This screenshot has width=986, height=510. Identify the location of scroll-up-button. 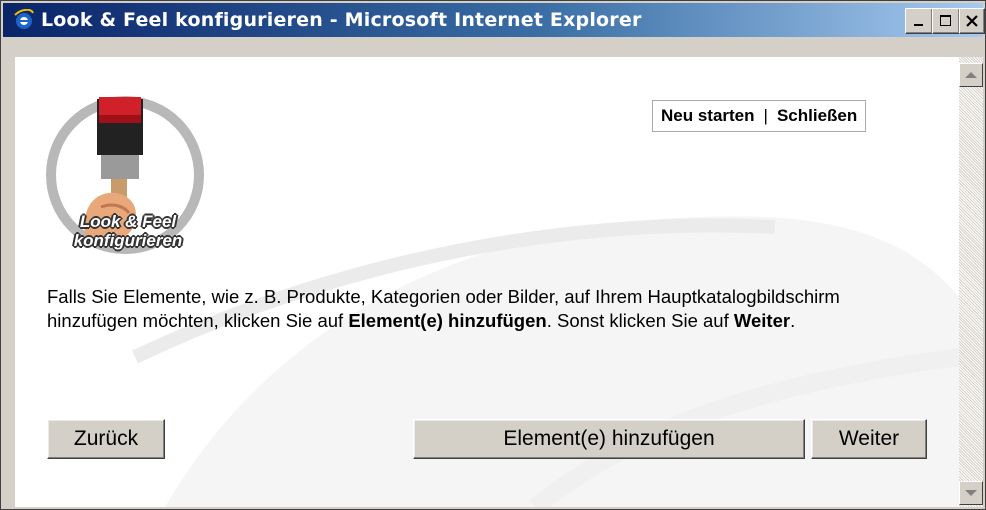
(971, 75).